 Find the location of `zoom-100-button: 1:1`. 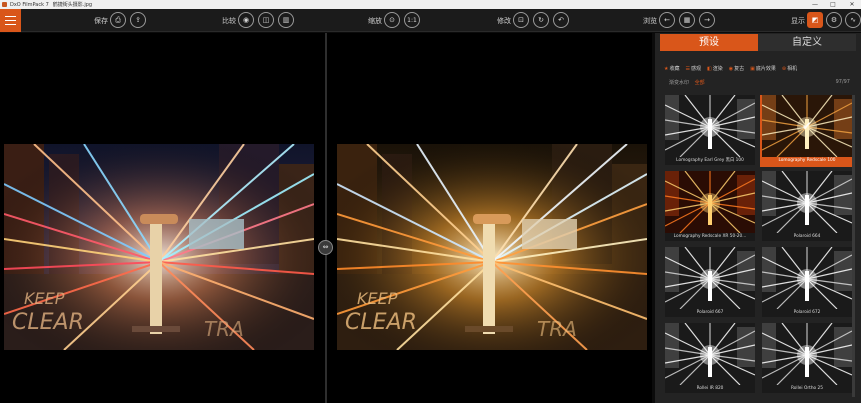

zoom-100-button: 1:1 is located at coordinates (412, 20).